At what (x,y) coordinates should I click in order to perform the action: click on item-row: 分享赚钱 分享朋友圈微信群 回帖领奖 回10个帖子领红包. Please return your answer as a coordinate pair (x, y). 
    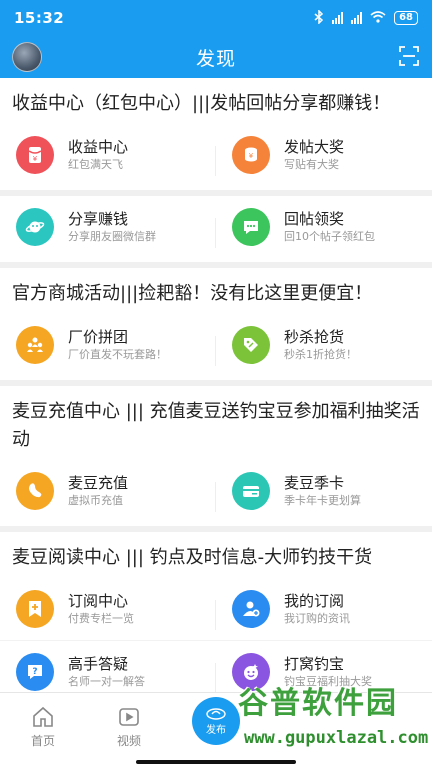
    Looking at the image, I should click on (216, 227).